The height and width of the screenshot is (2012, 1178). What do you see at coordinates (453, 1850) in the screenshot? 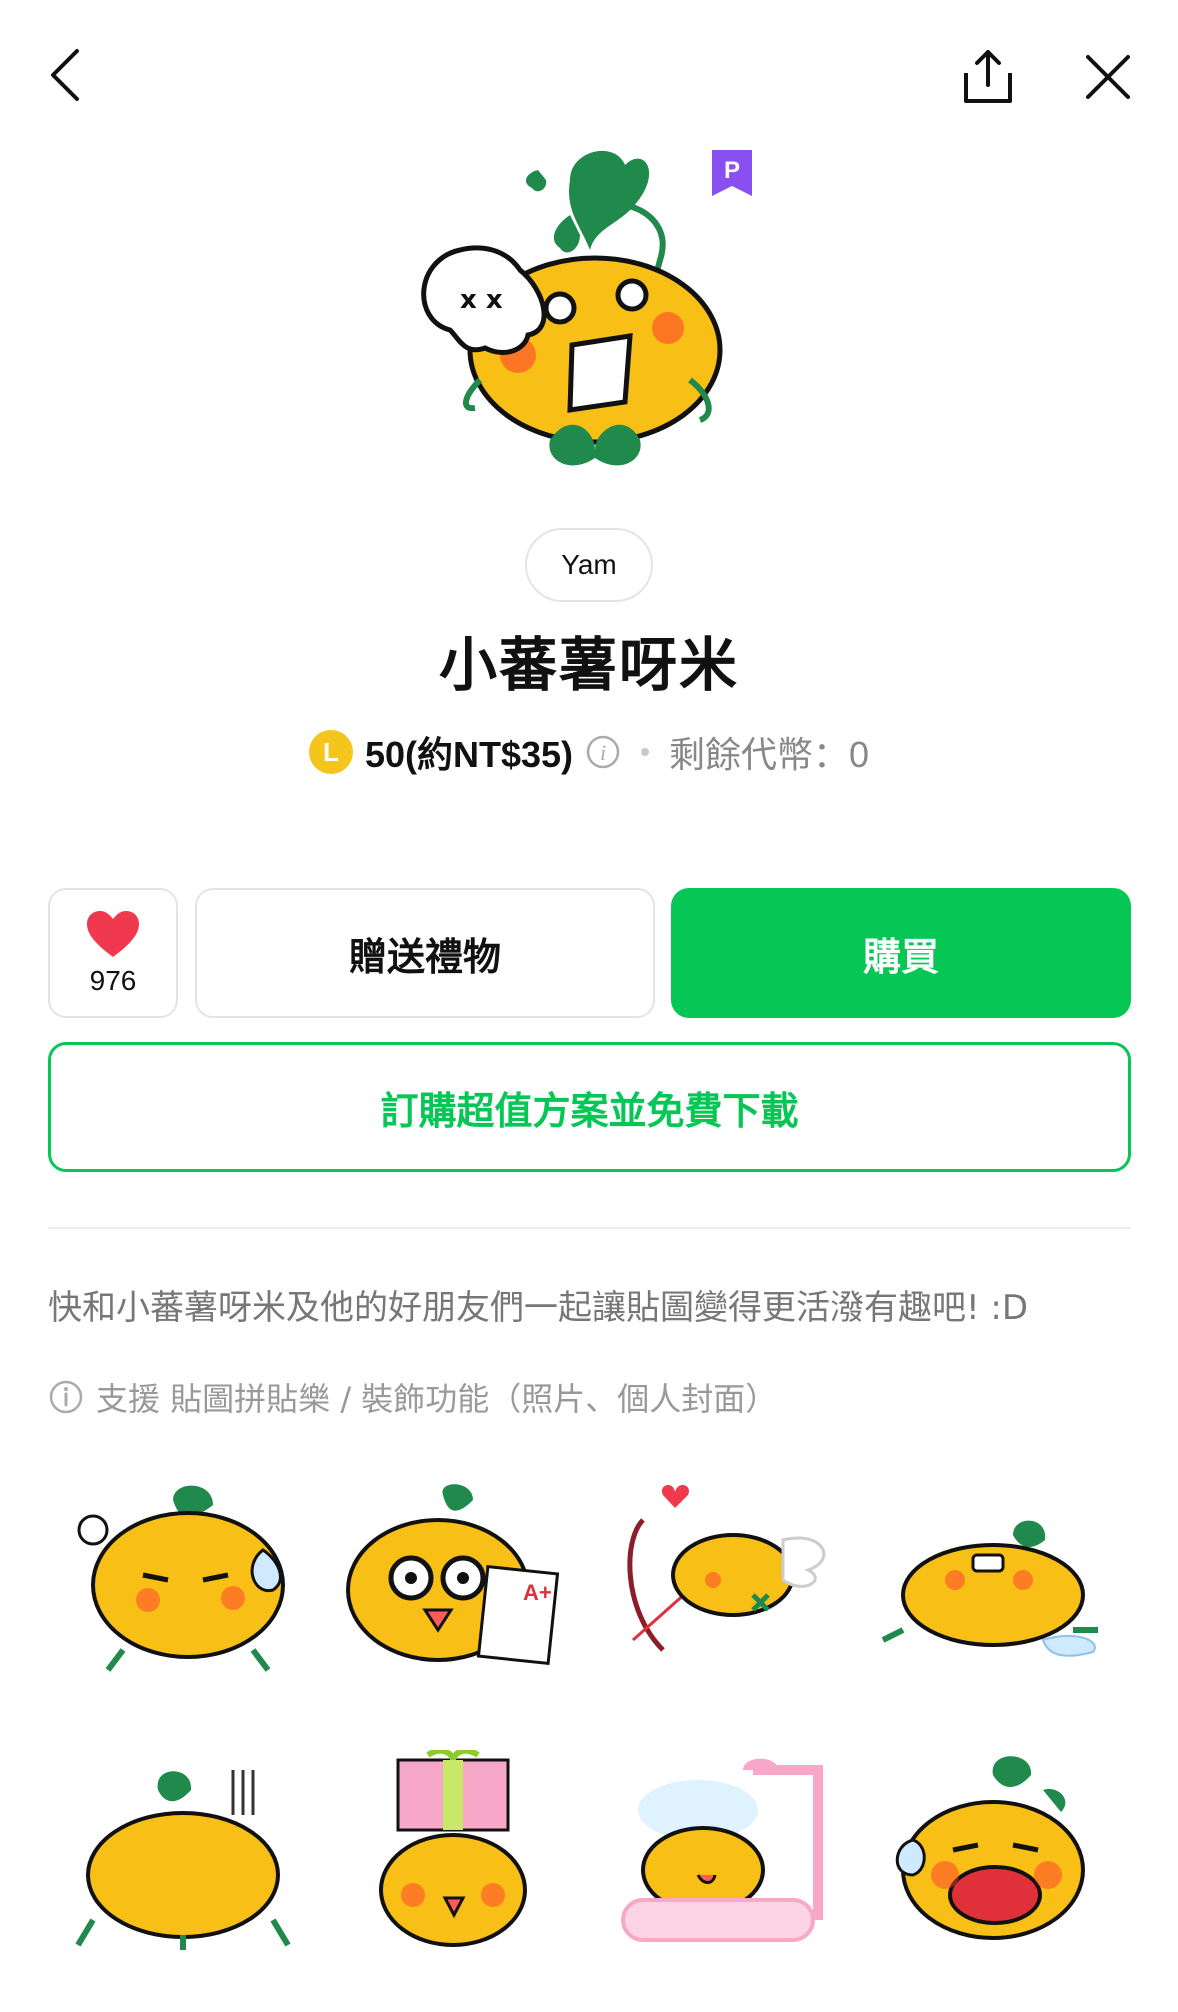
I see `sticker-gift-box` at bounding box center [453, 1850].